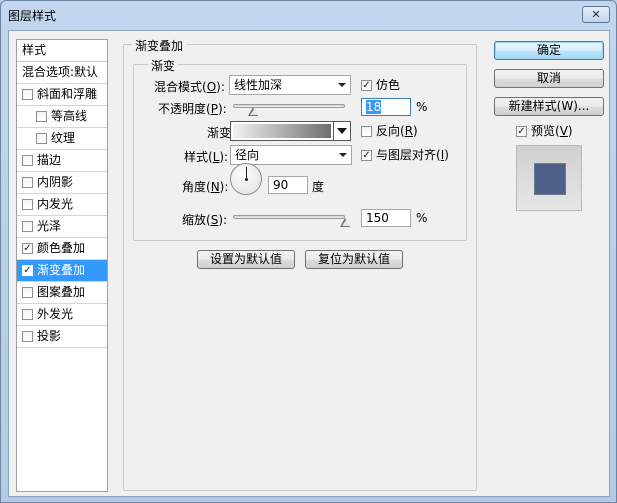  I want to click on checkbox-align-with-layer: ✓, so click(366, 155).